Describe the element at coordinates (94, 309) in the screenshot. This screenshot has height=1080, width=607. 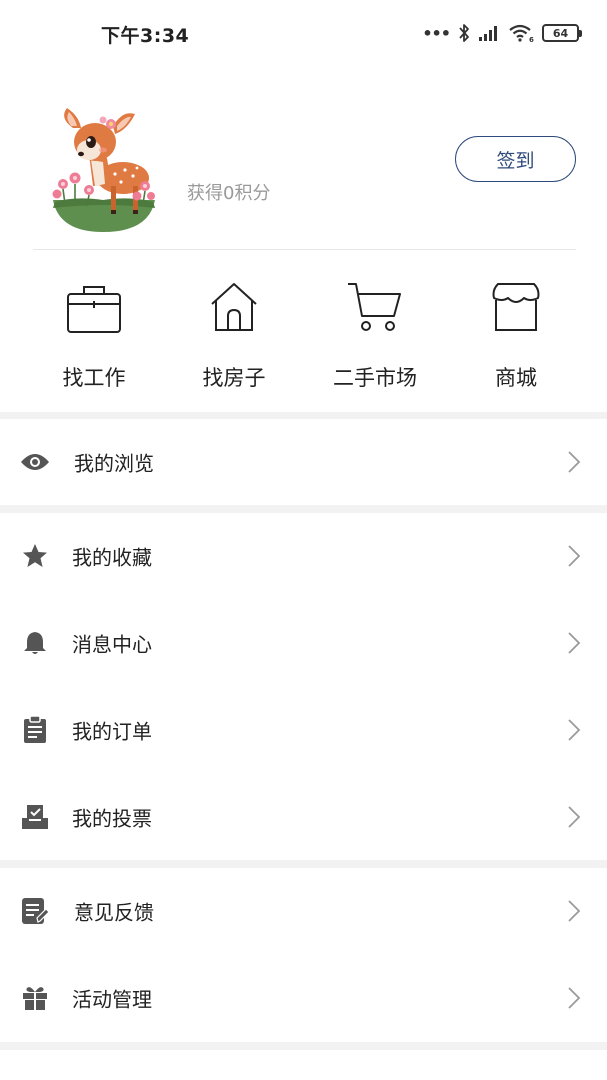
I see `briefcase-icon` at that location.